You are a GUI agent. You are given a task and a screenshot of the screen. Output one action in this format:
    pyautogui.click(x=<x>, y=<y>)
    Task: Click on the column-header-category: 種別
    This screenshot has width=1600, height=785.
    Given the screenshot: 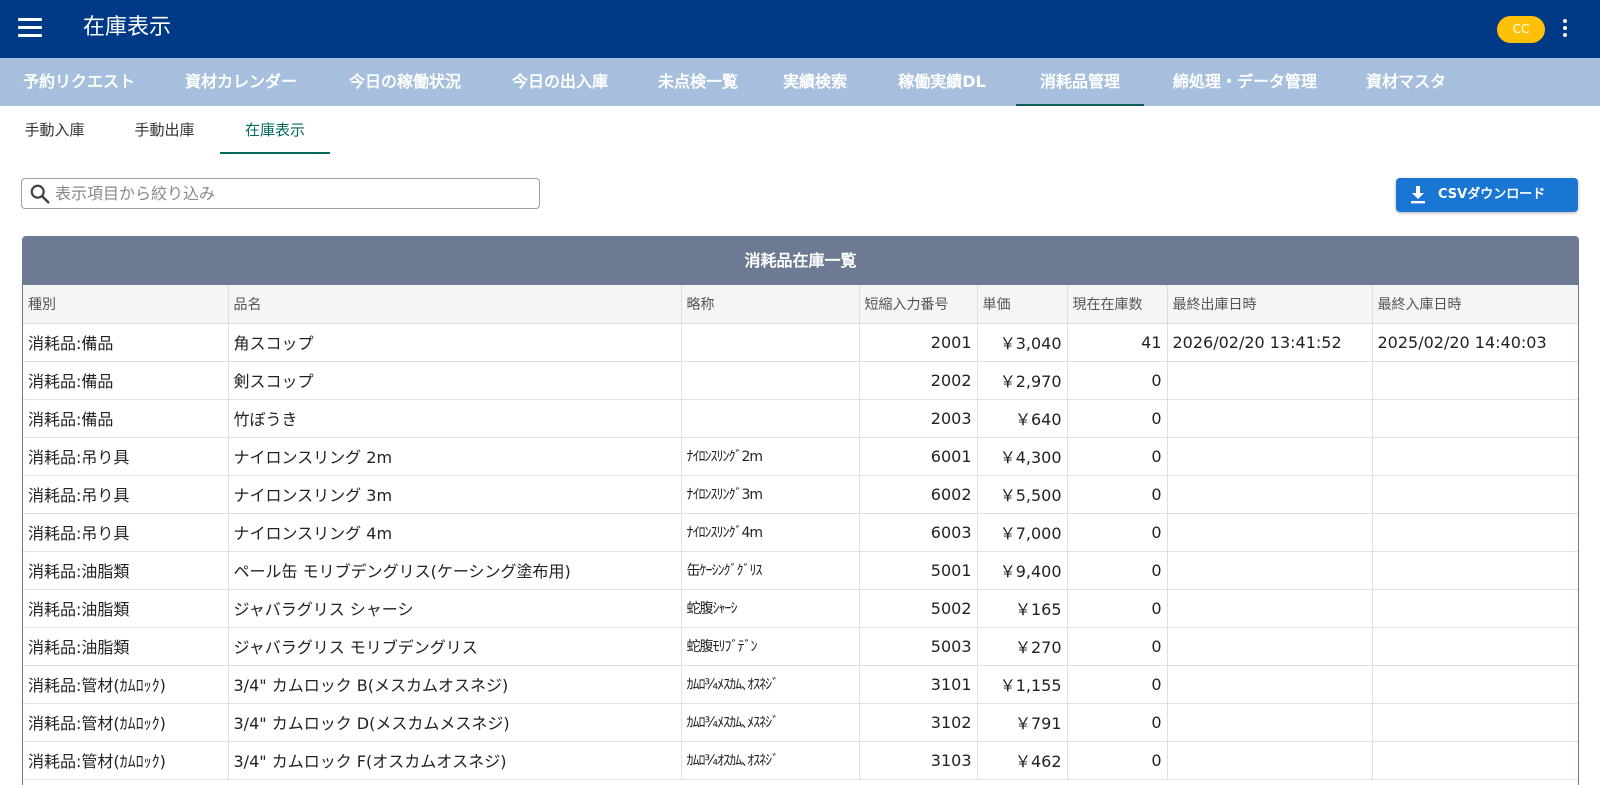 What is the action you would take?
    pyautogui.click(x=126, y=304)
    